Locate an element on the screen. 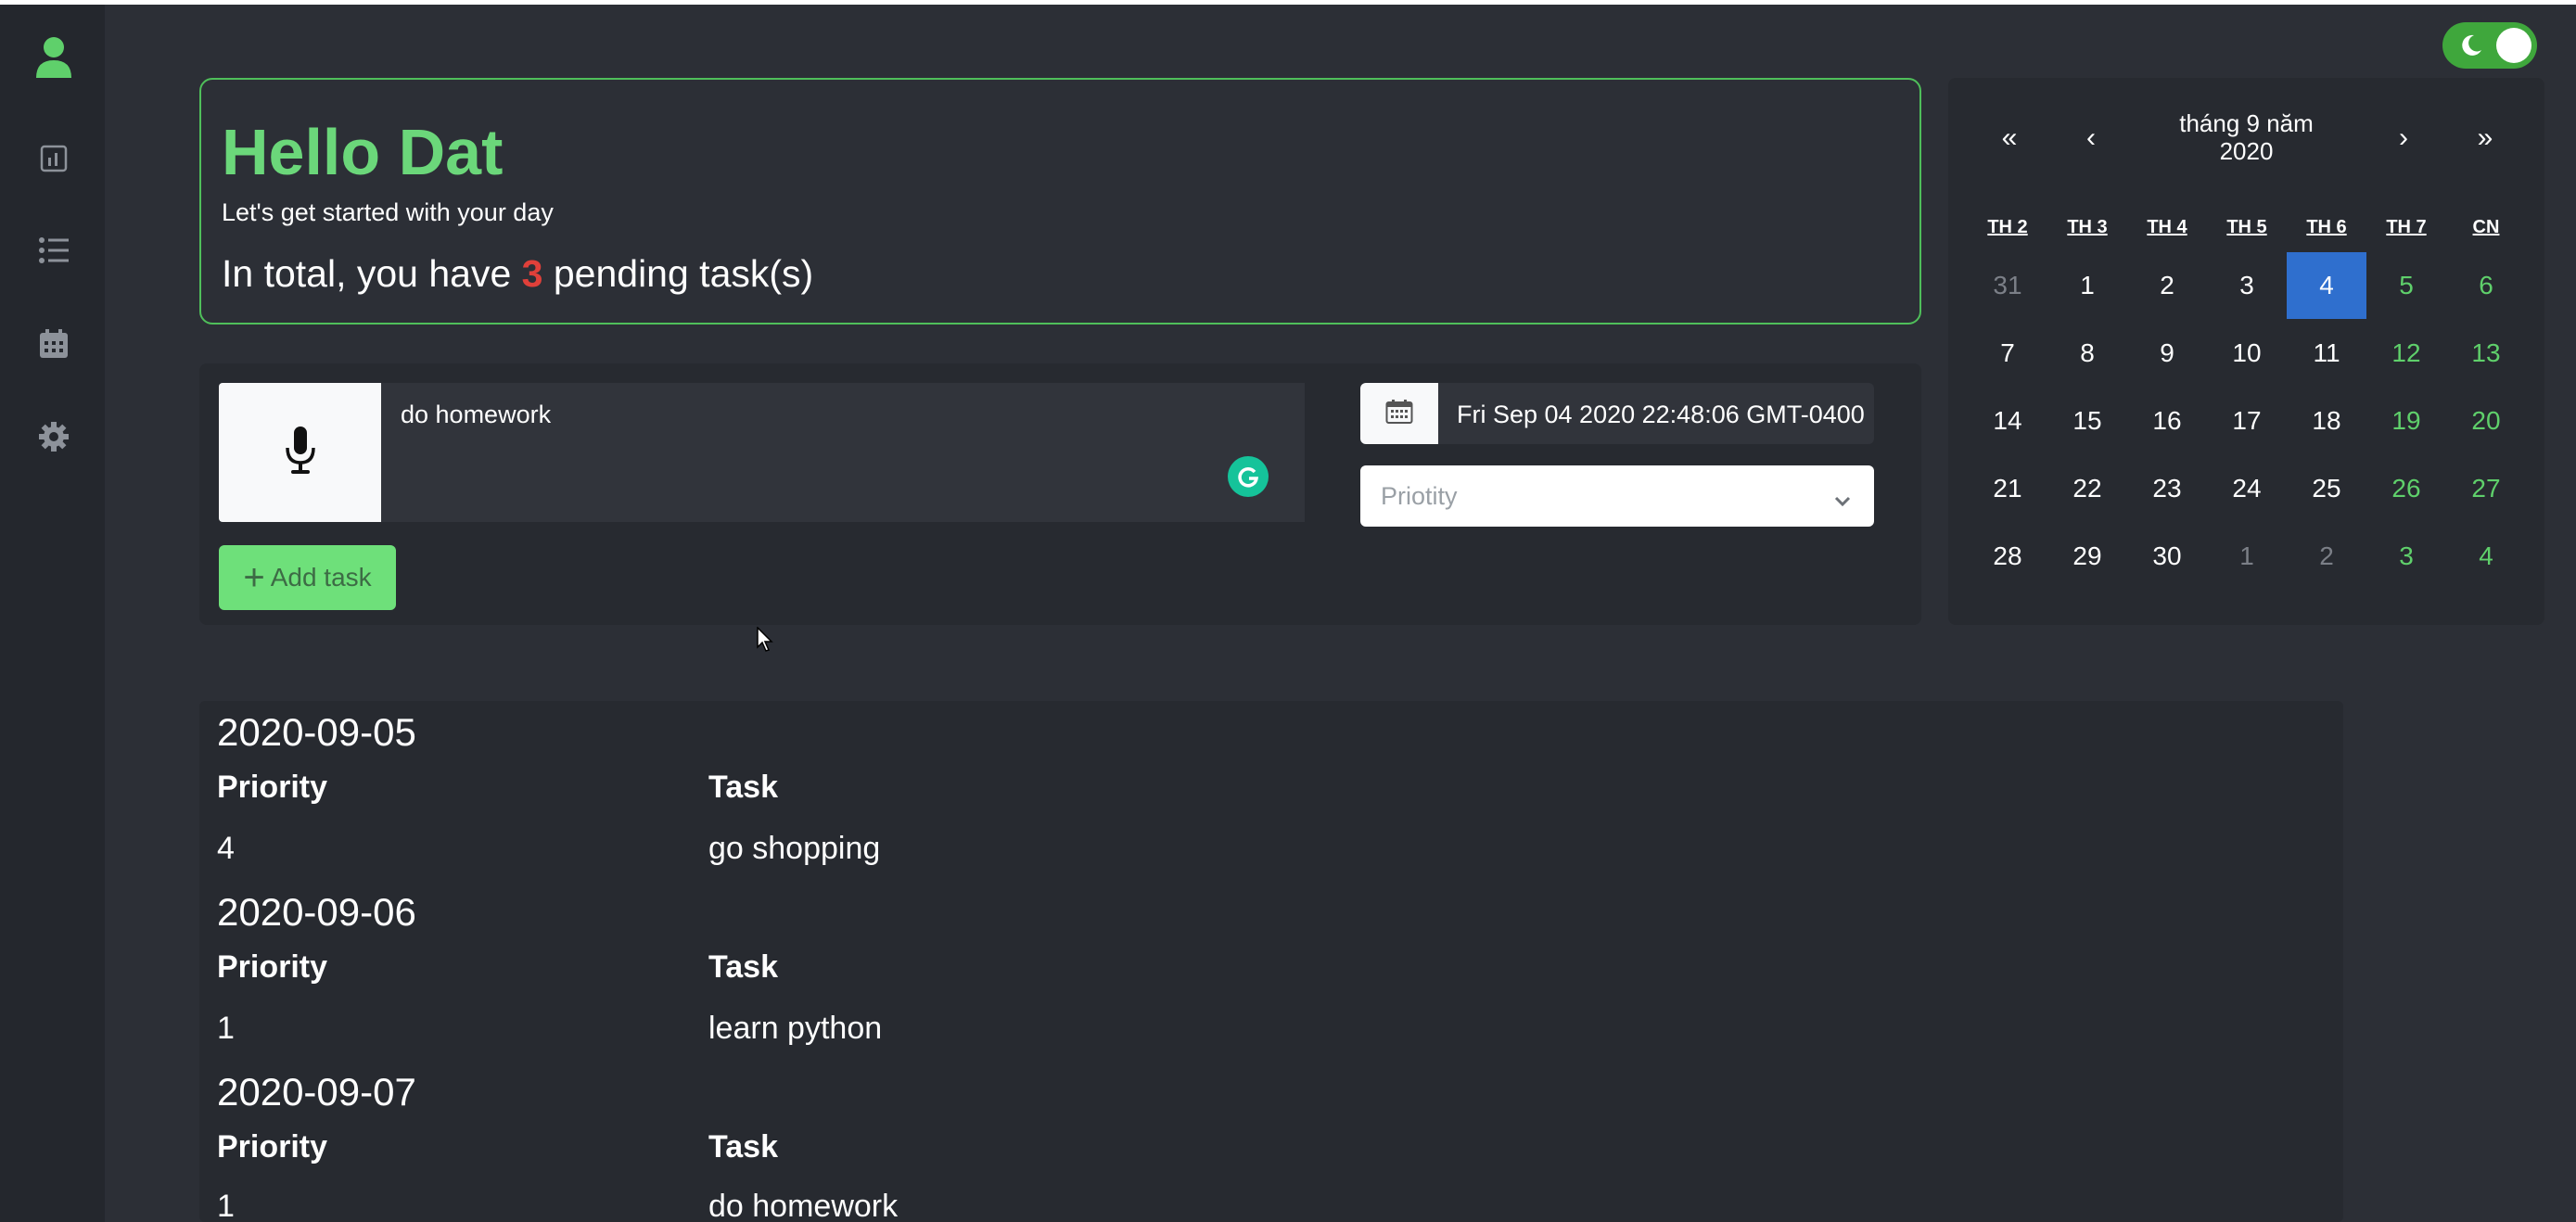 The width and height of the screenshot is (2576, 1222). weekday-header: TH 5 is located at coordinates (2246, 227).